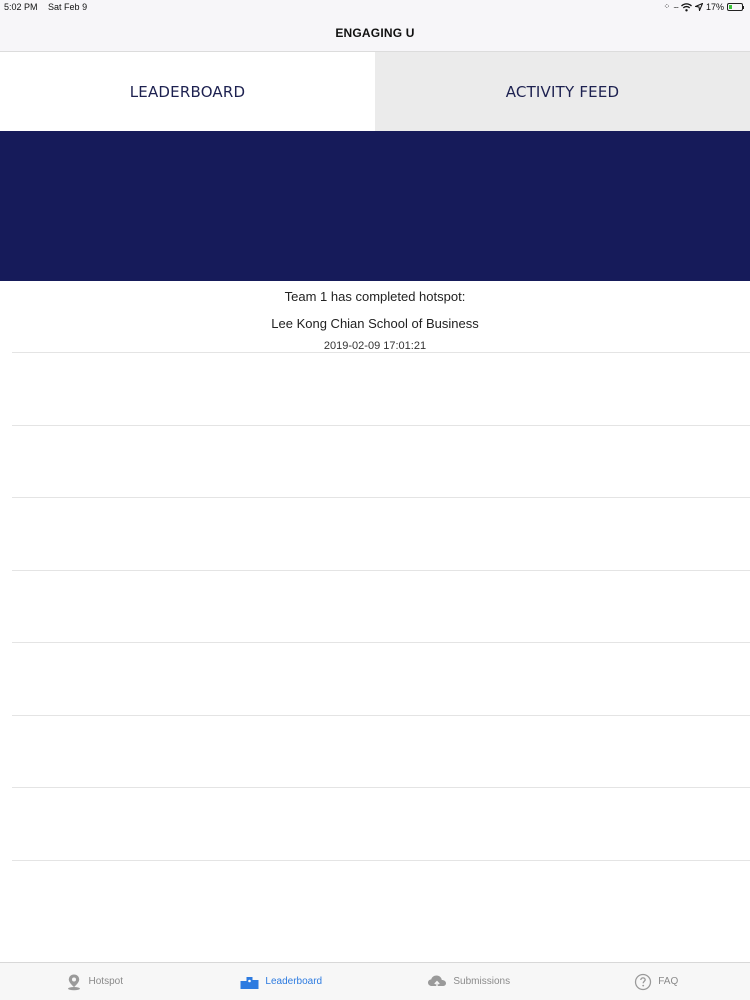  I want to click on battery-percent: 17%, so click(714, 7).